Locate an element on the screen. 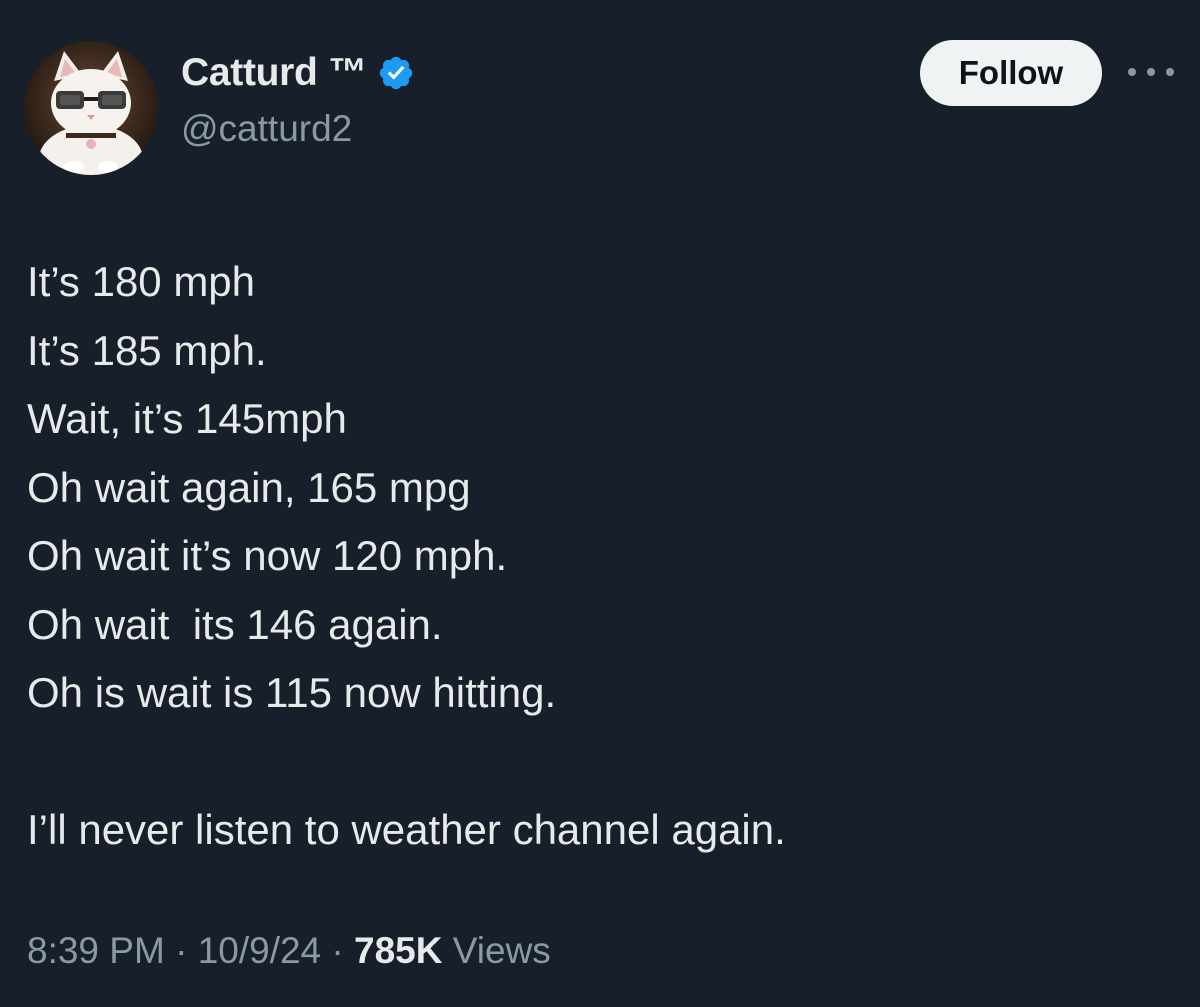  avatar is located at coordinates (91, 108).